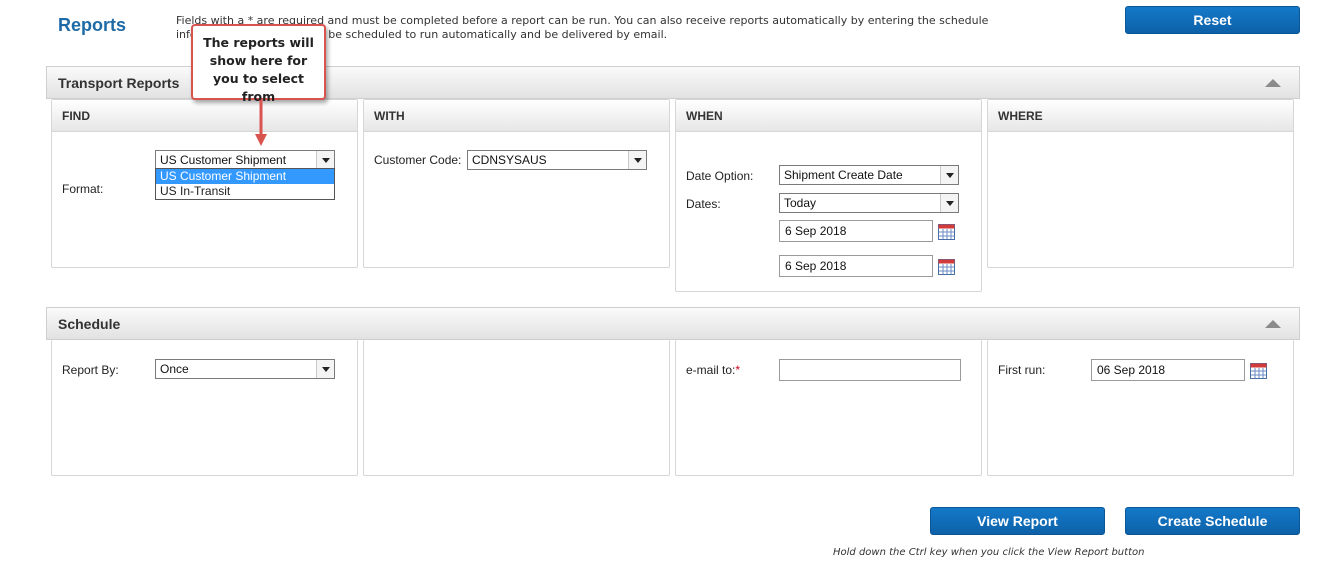 The height and width of the screenshot is (584, 1338). Describe the element at coordinates (870, 370) in the screenshot. I see `email-input` at that location.